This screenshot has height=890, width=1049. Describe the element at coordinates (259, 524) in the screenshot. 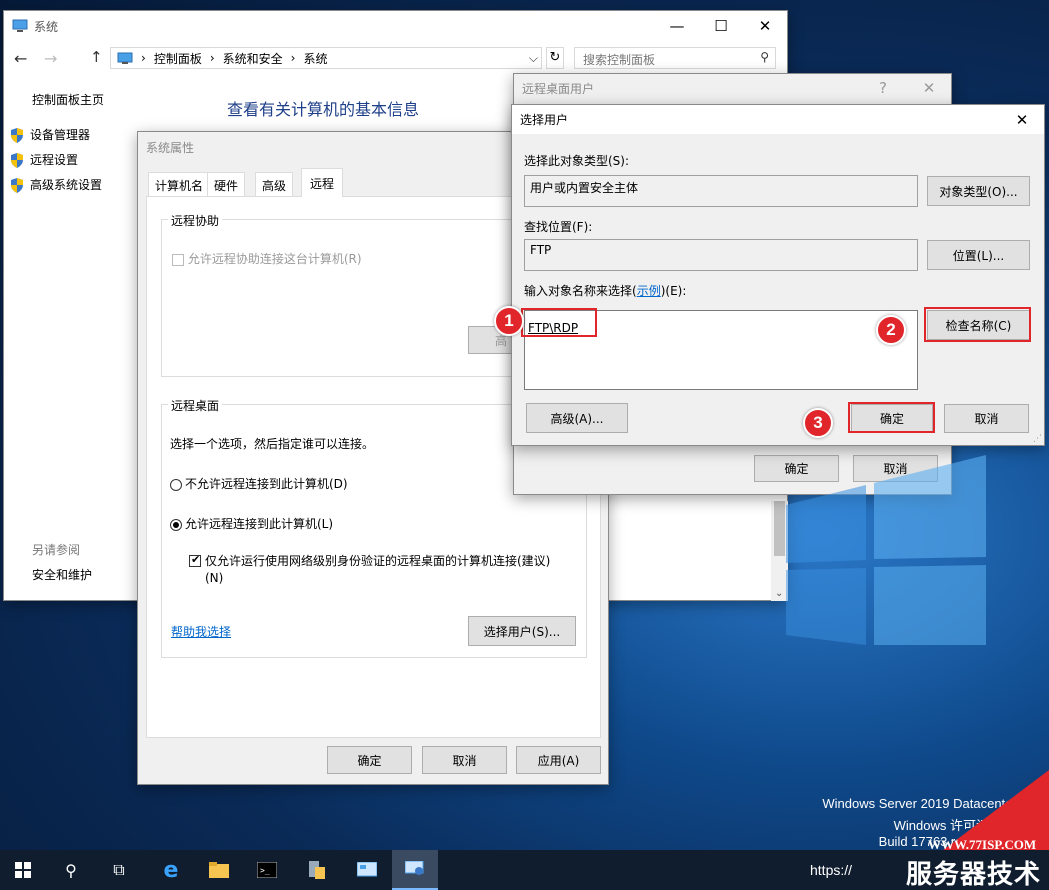

I see `radio-label: 允许远程连接到此计算机(L)` at that location.